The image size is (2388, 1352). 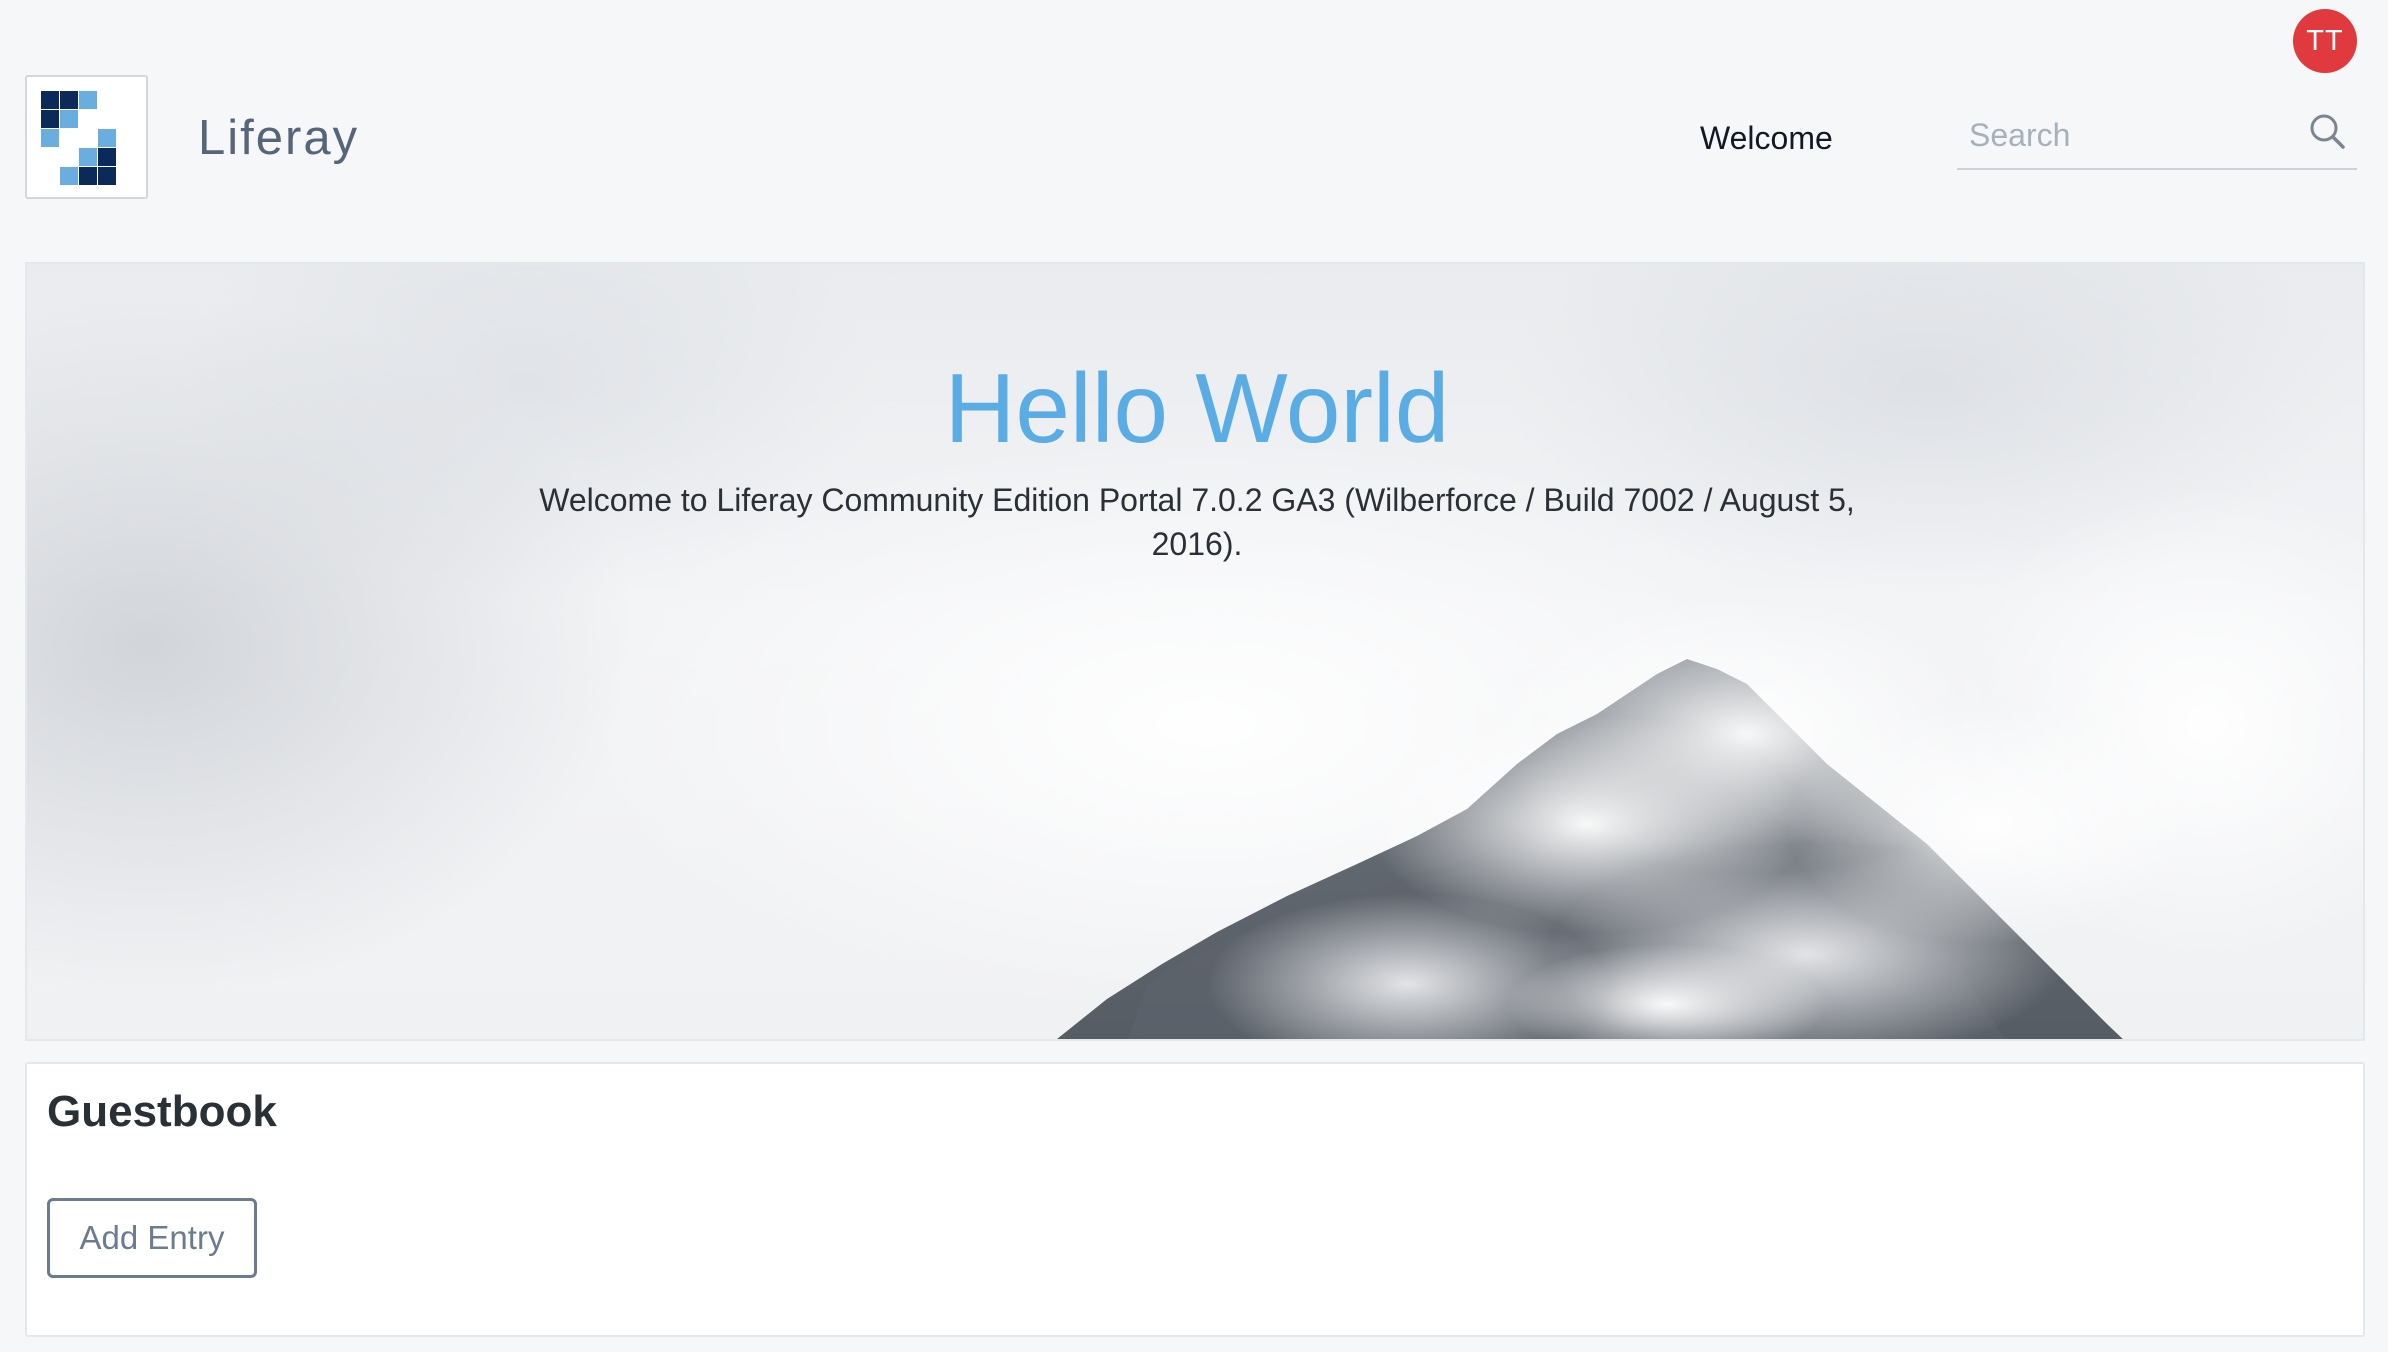 I want to click on nav-item-welcome: Welcome, so click(x=1766, y=138).